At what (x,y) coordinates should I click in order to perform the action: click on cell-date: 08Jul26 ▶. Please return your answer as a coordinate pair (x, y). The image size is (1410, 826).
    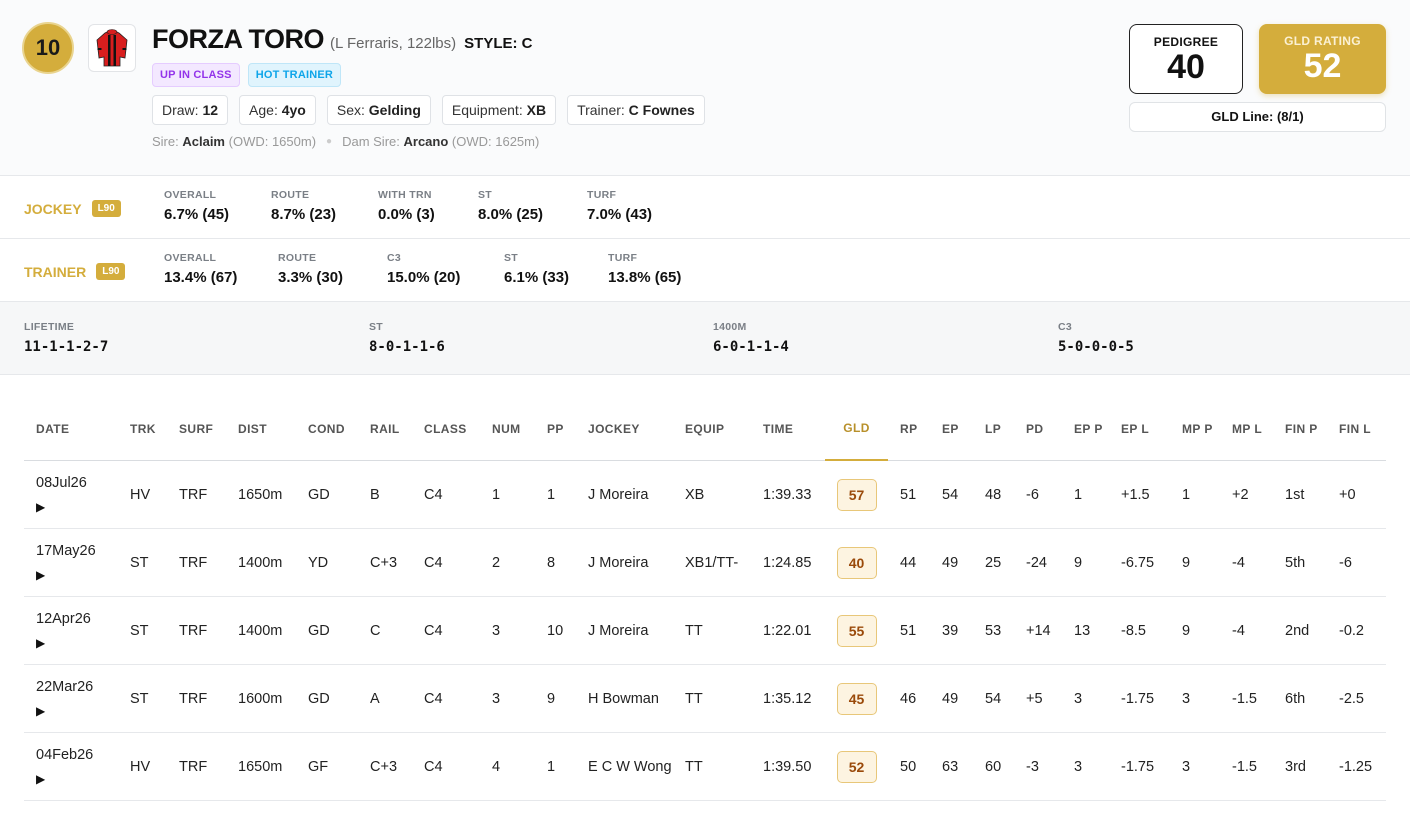
    Looking at the image, I should click on (76, 495).